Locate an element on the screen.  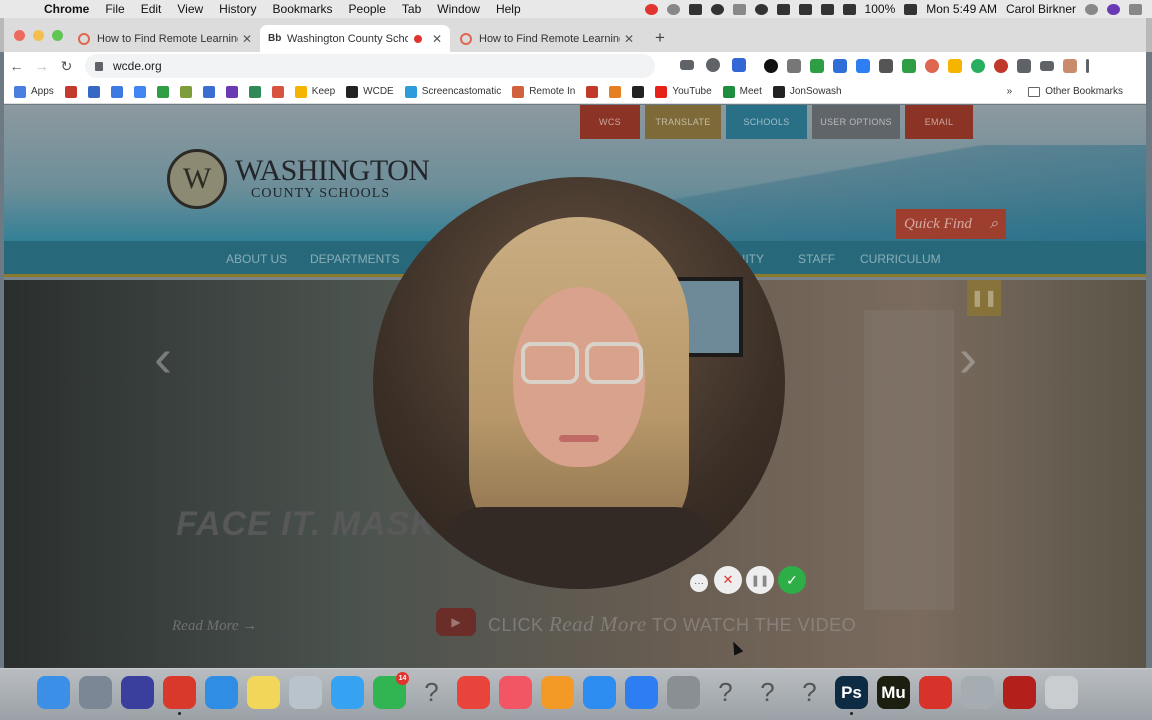
address-bar: wcde.org is located at coordinates (370, 66).